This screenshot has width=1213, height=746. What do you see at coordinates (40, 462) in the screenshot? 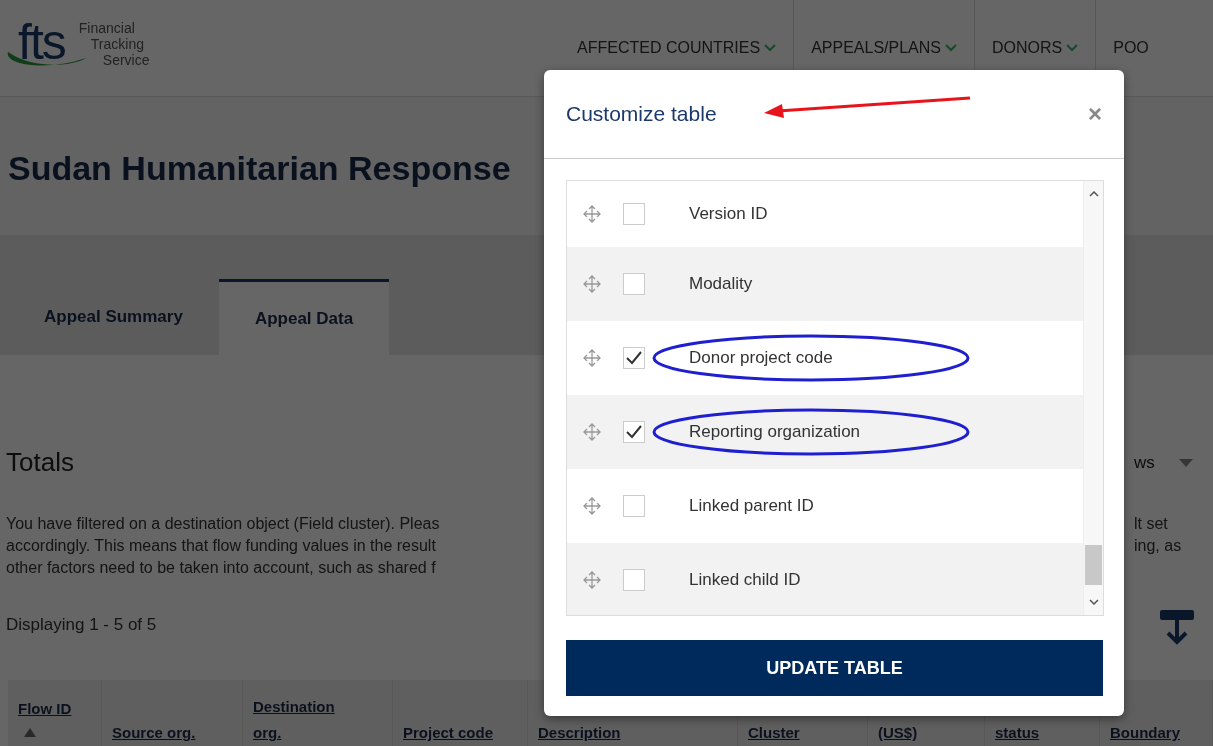
I see `section-heading: Totals` at bounding box center [40, 462].